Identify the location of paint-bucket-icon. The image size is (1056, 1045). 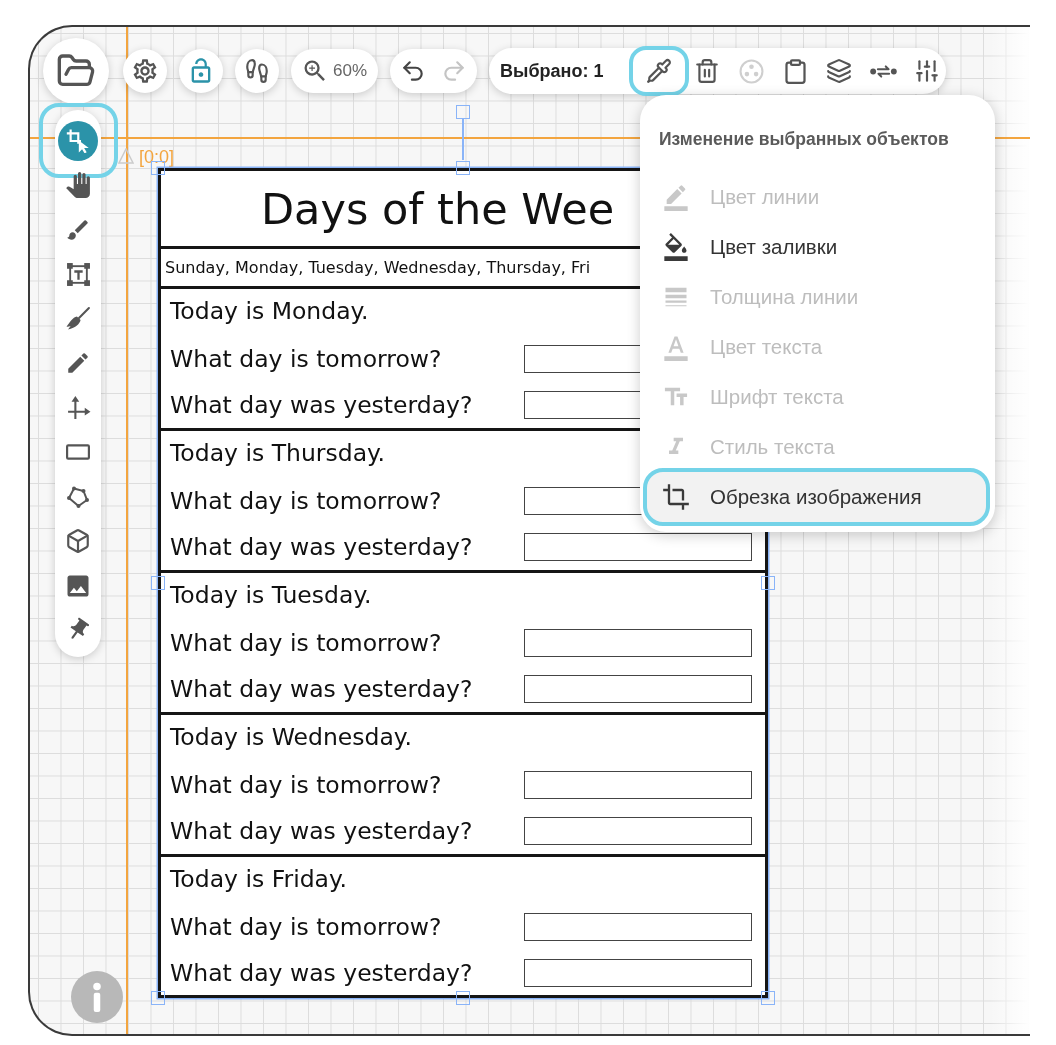
(676, 247).